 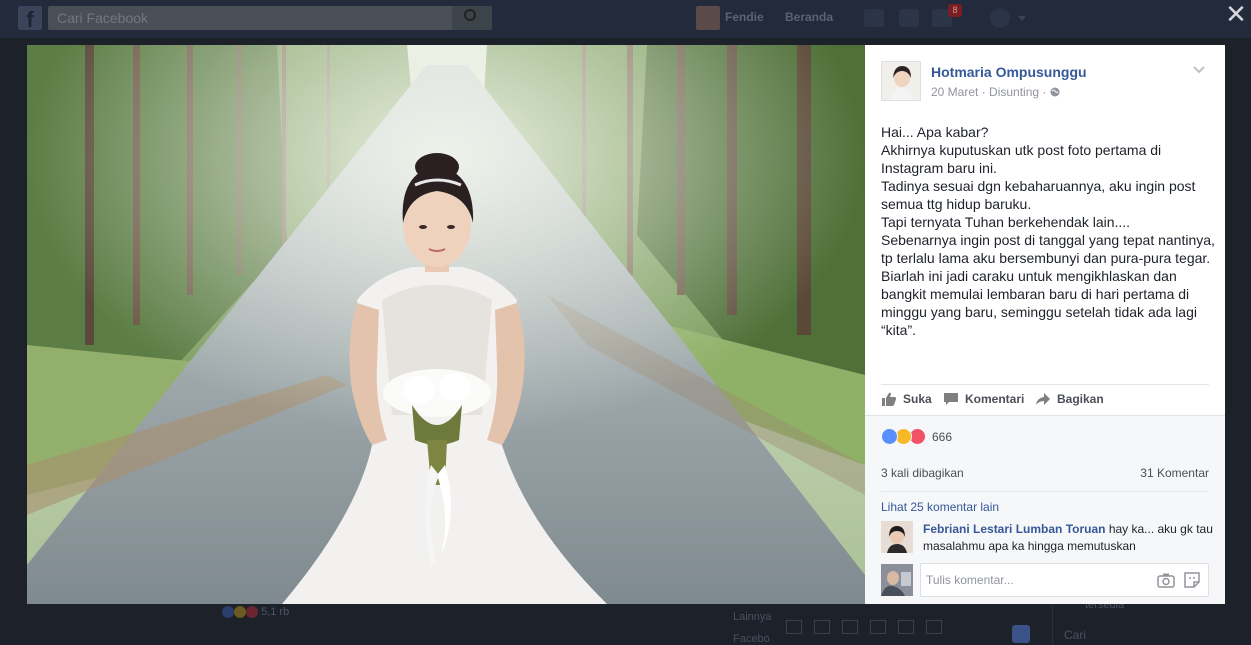 What do you see at coordinates (942, 437) in the screenshot?
I see `reactions-count: 666` at bounding box center [942, 437].